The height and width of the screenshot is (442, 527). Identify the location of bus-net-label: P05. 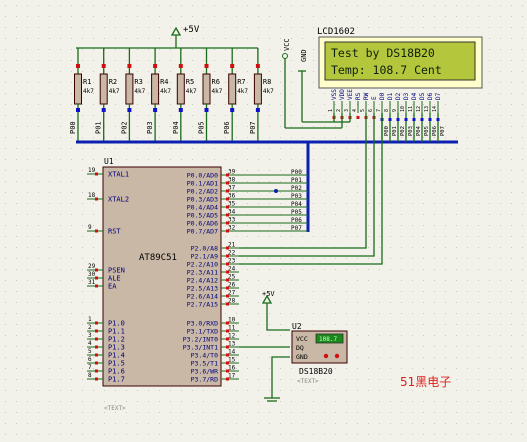
(296, 212).